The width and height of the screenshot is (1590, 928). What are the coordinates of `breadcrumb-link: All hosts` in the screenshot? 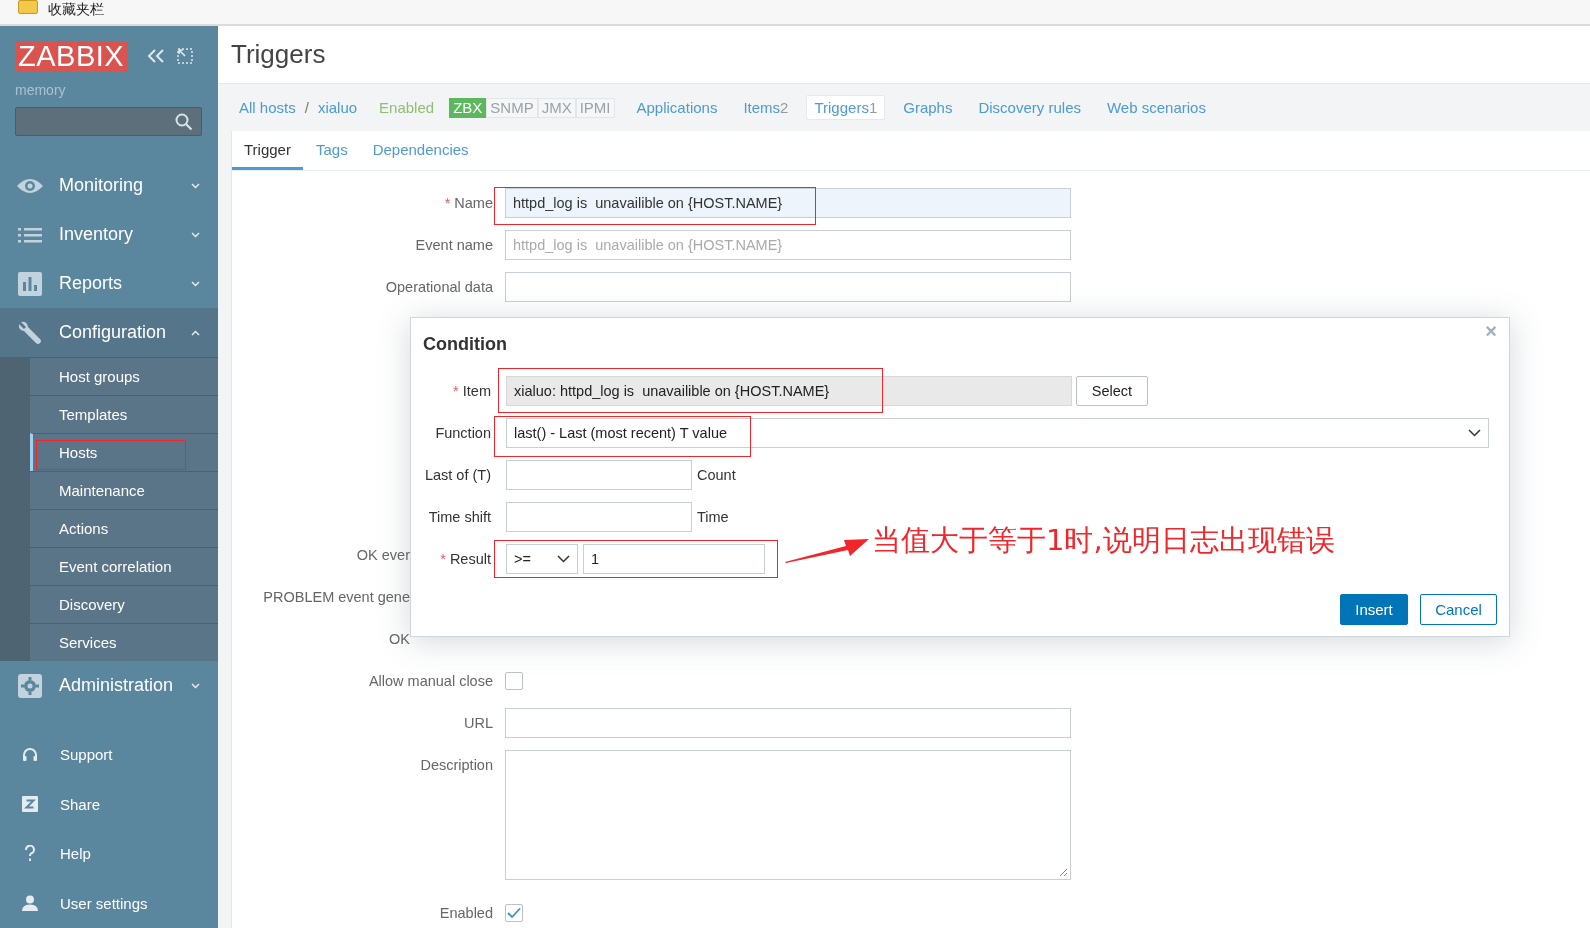 It's located at (267, 108).